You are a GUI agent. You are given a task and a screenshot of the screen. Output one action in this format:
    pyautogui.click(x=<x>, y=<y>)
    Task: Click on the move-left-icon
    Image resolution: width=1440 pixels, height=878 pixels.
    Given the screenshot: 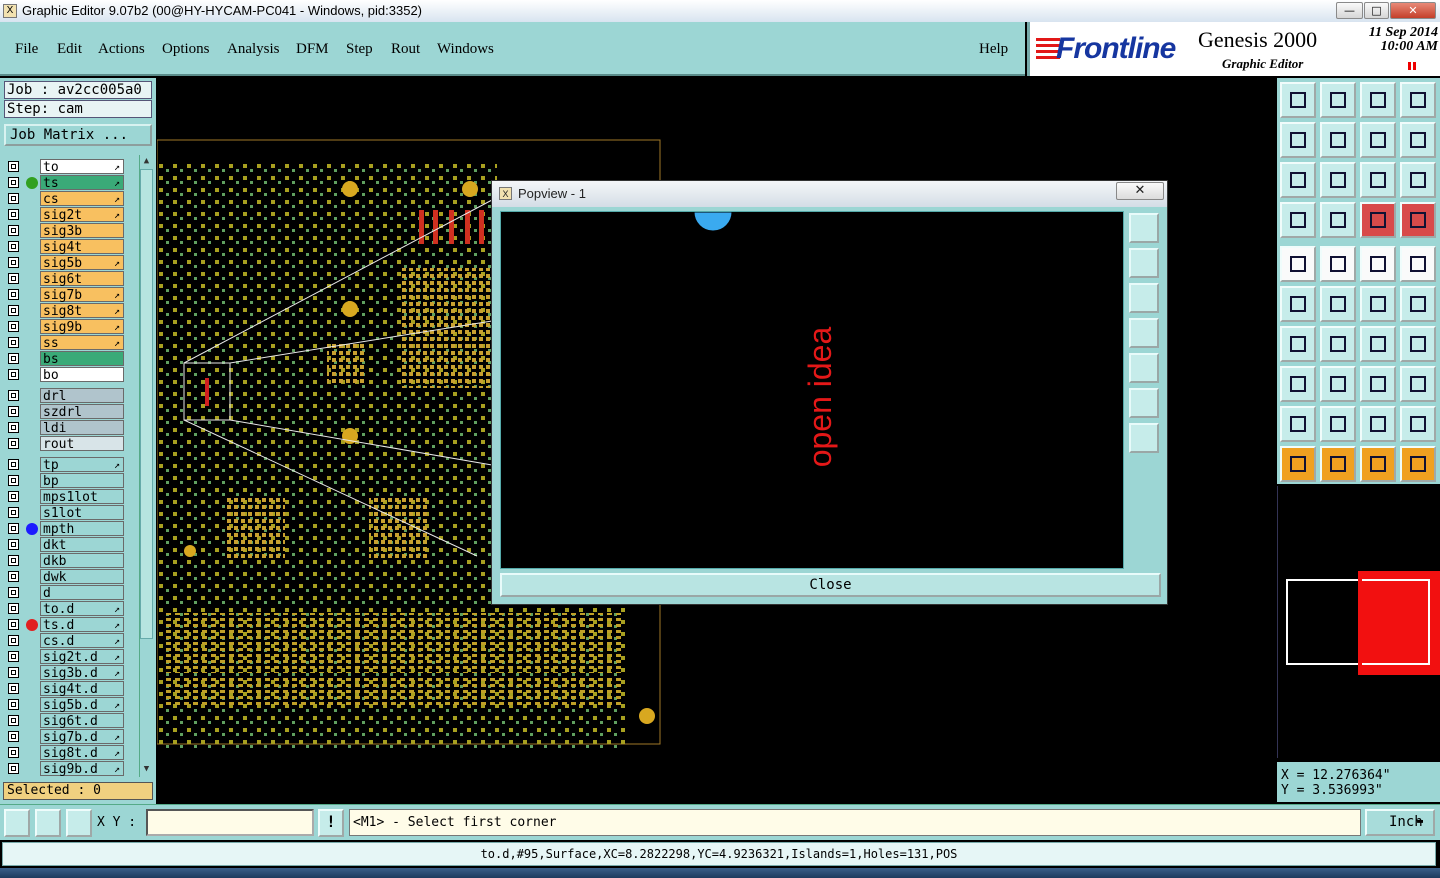 What is the action you would take?
    pyautogui.click(x=1298, y=140)
    